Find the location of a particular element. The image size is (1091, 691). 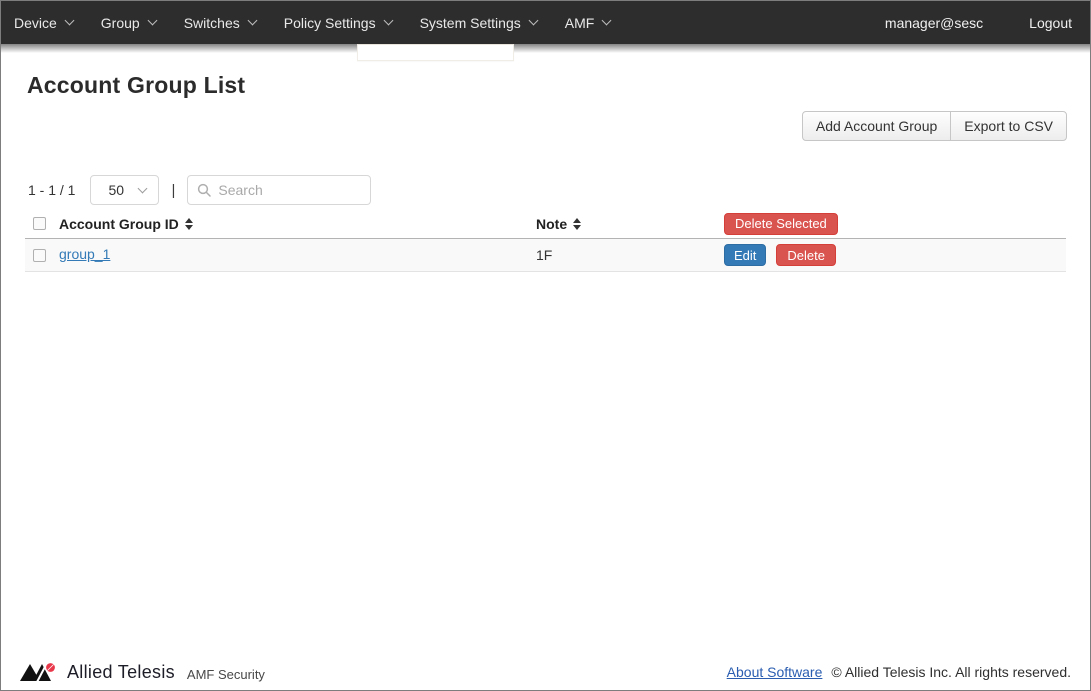

edit-button: Edit is located at coordinates (745, 255).